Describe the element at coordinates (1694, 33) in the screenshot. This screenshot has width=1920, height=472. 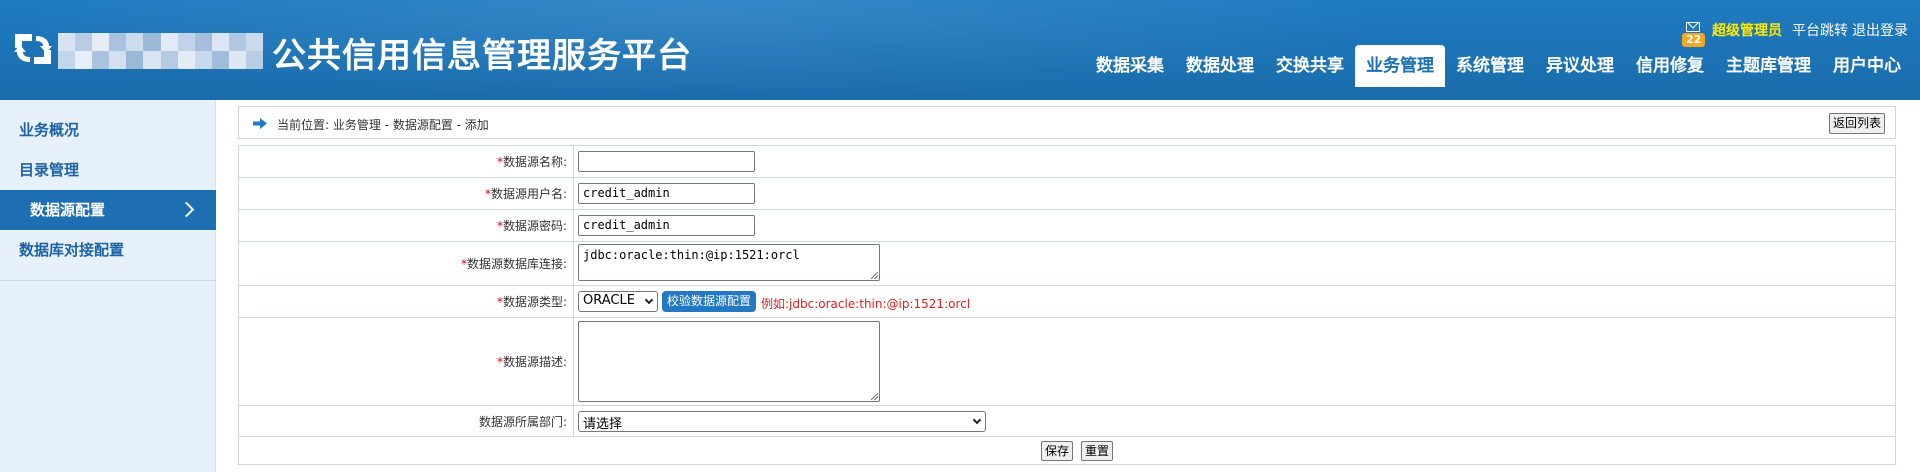
I see `mail-button: 22` at that location.